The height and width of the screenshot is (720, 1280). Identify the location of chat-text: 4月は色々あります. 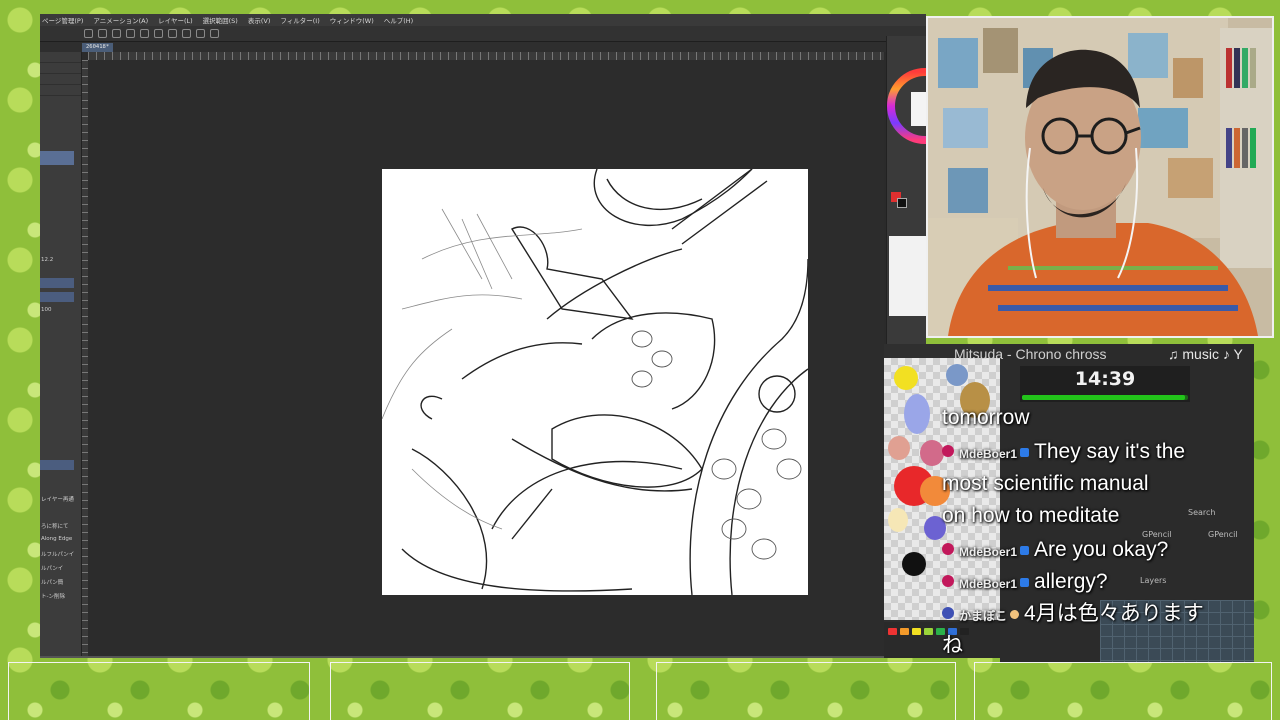
(1114, 613).